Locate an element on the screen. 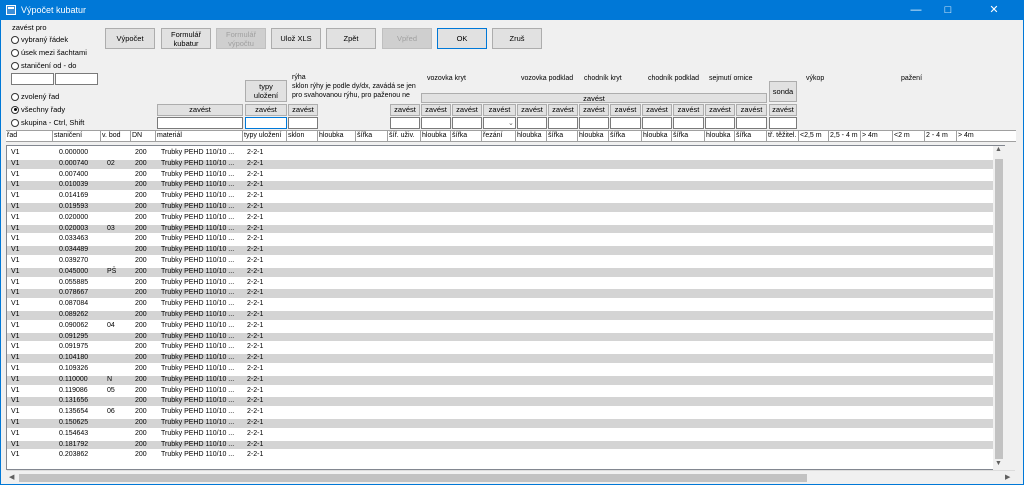 This screenshot has width=1024, height=485. cutting-select: ⌄ is located at coordinates (499, 123).